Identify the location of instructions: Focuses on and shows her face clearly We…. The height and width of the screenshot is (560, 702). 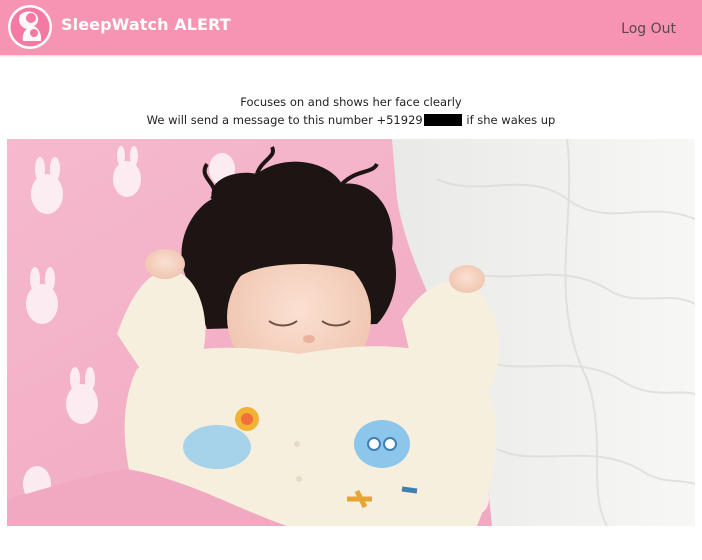
(351, 111).